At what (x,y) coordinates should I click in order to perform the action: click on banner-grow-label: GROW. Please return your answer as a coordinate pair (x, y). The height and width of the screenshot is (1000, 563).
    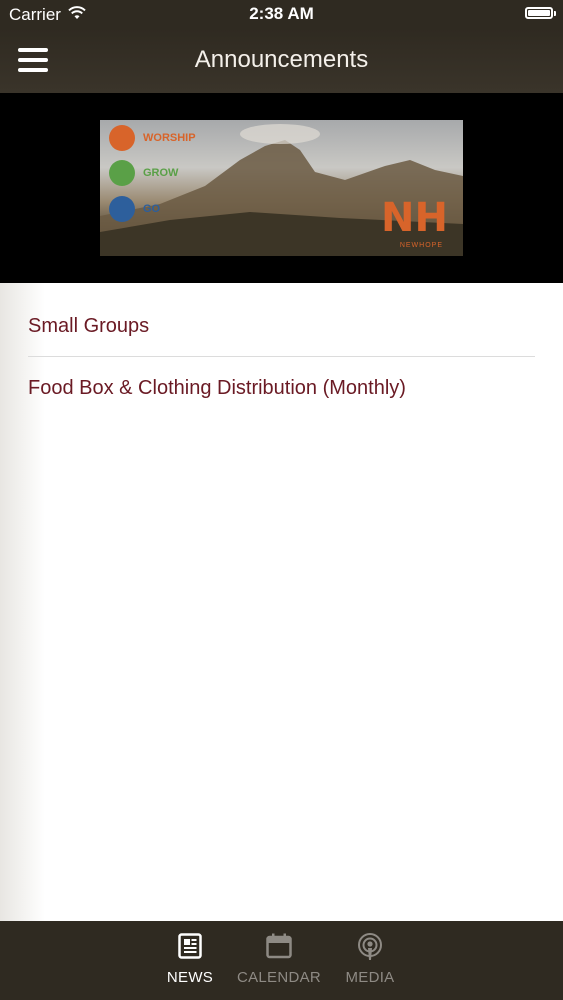
    Looking at the image, I should click on (161, 173).